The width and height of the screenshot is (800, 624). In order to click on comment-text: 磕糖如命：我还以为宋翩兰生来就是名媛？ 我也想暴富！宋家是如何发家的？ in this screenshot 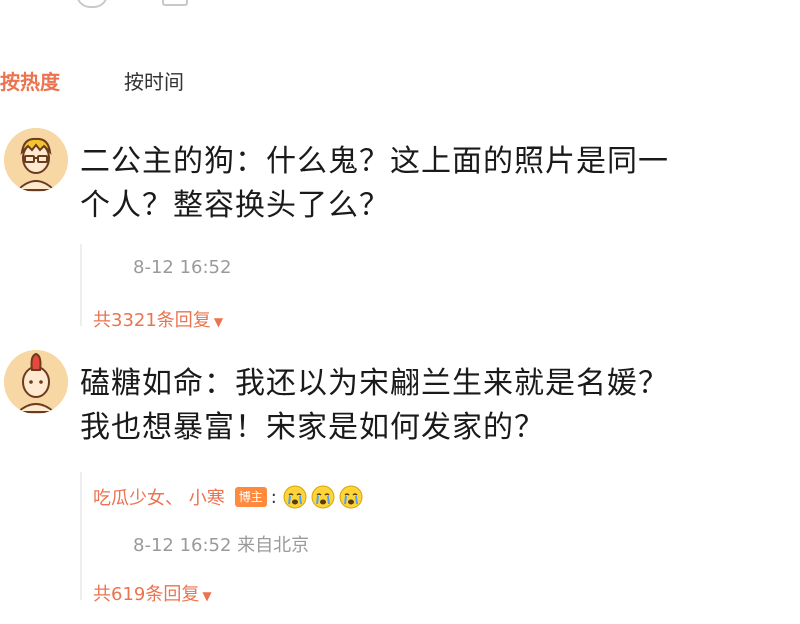, I will do `click(435, 406)`.